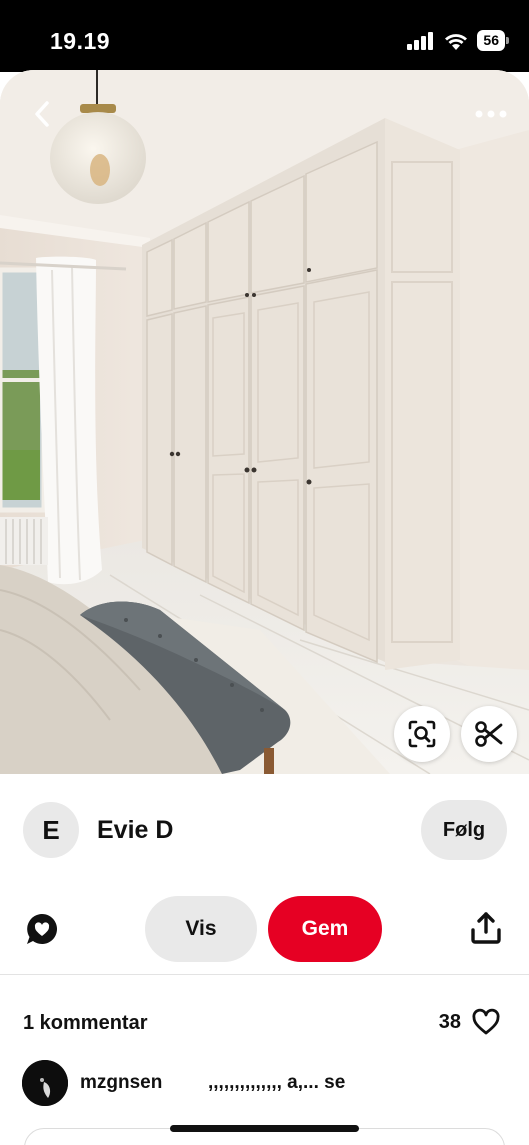  Describe the element at coordinates (493, 40) in the screenshot. I see `battery-icon: 56` at that location.